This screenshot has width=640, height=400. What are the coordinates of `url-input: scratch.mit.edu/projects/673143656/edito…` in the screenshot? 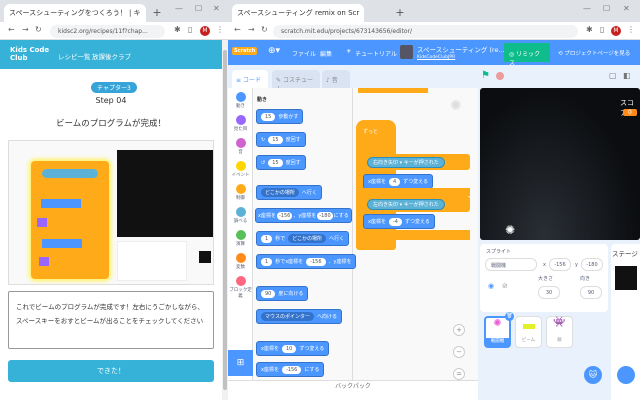 It's located at (425, 31).